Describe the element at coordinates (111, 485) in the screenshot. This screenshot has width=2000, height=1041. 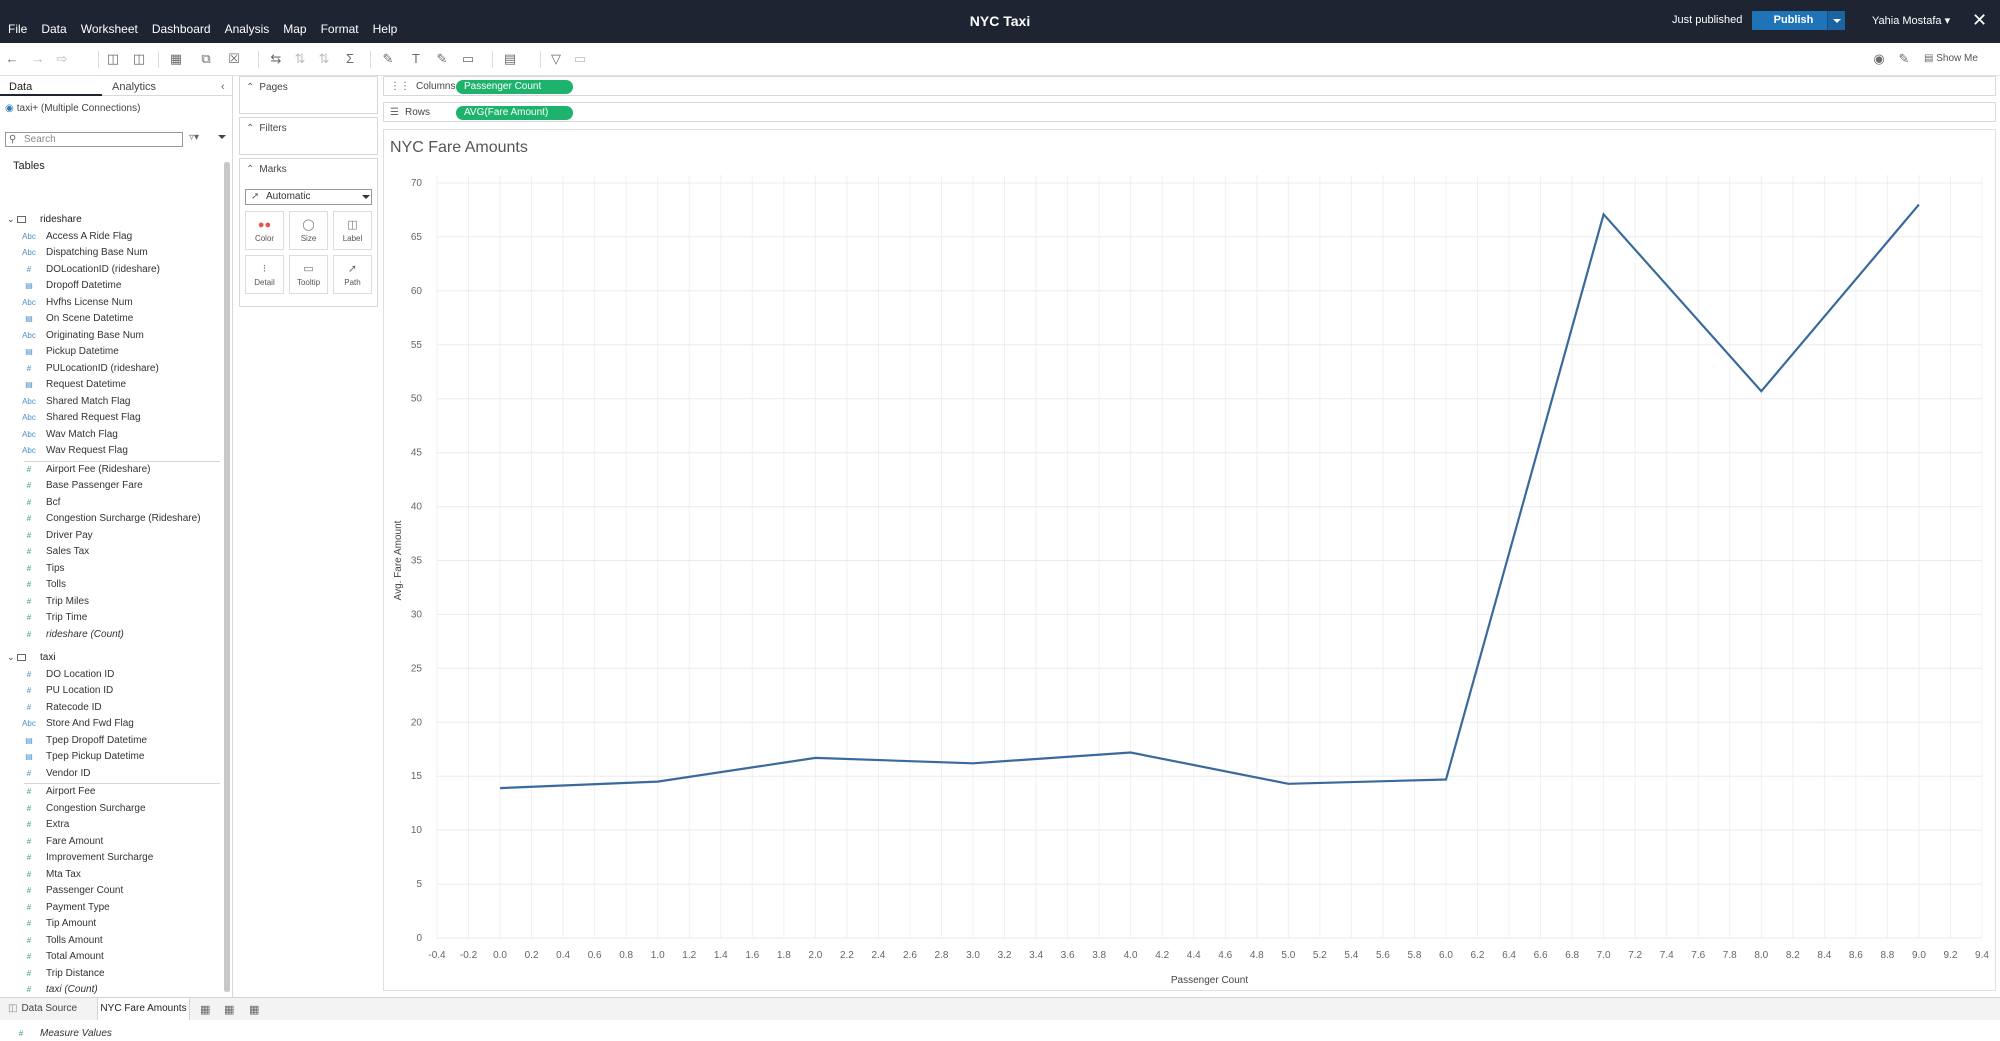
I see `field-base-passenger-fare: # Base Passenger Fare` at that location.